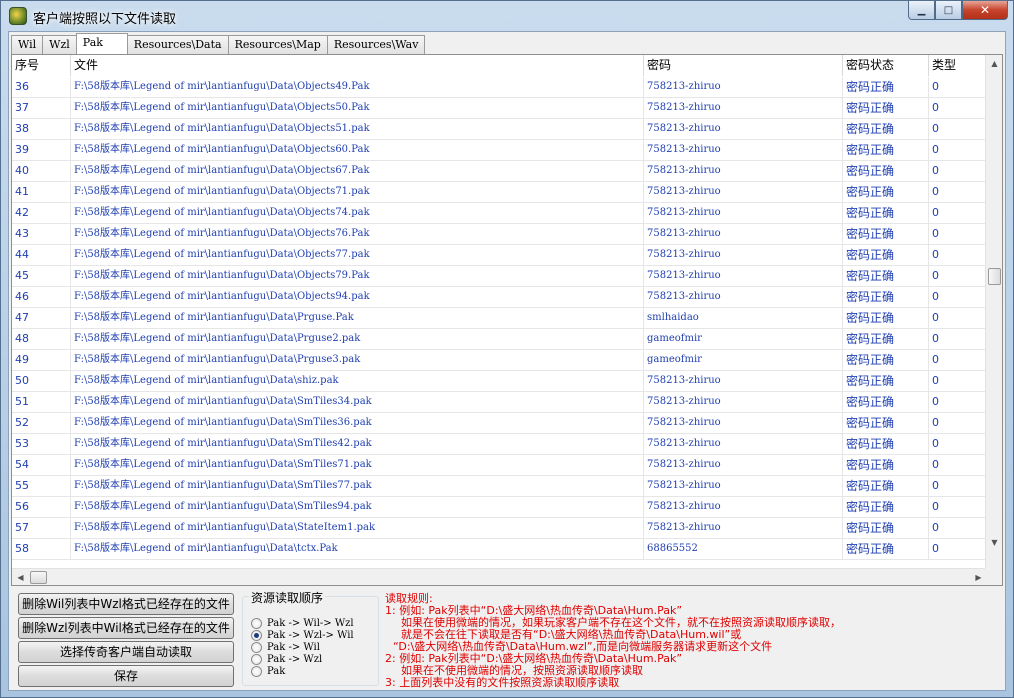  What do you see at coordinates (41, 402) in the screenshot?
I see `row-number-cell: 51` at bounding box center [41, 402].